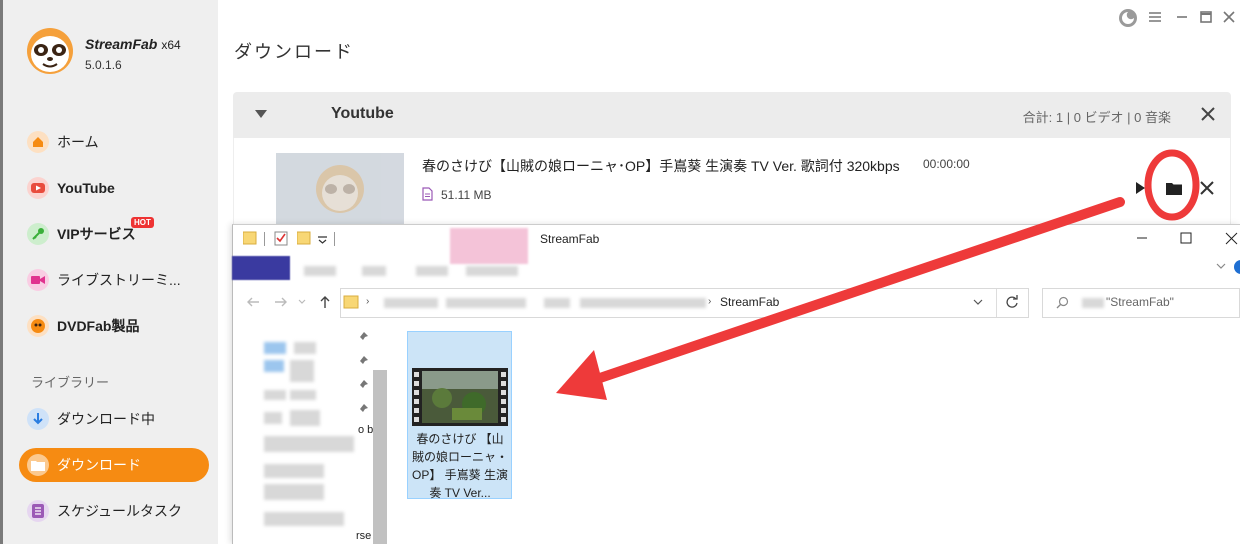 The image size is (1240, 544). I want to click on live-camera-icon, so click(38, 280).